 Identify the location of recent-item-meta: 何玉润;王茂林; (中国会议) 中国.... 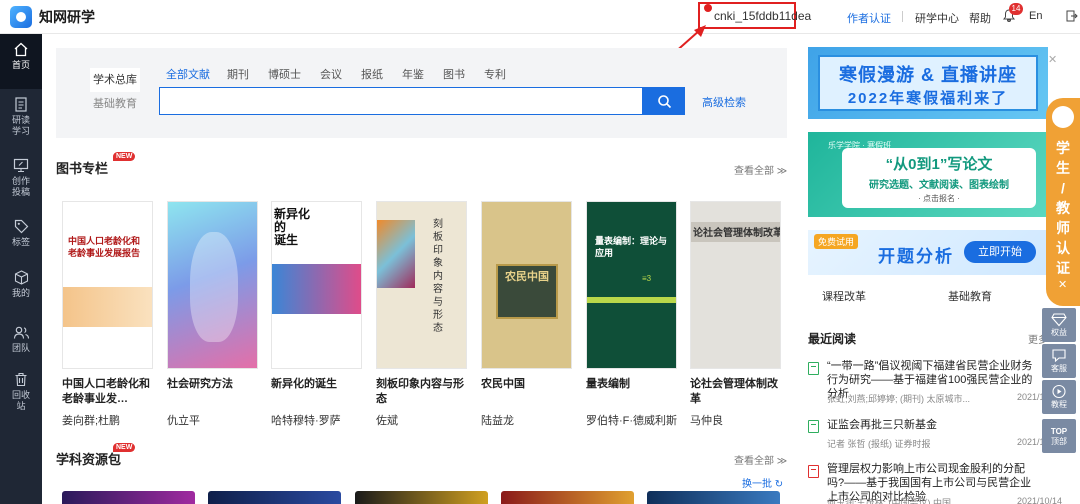
(893, 501).